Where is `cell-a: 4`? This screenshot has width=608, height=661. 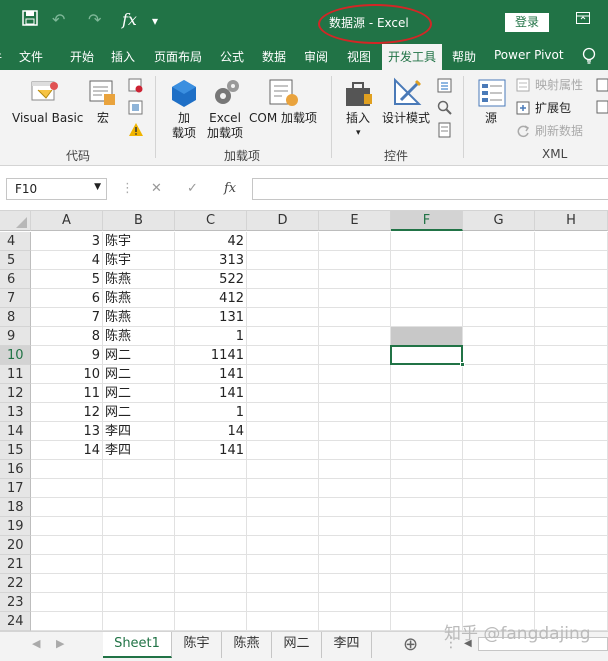
cell-a: 4 is located at coordinates (67, 260).